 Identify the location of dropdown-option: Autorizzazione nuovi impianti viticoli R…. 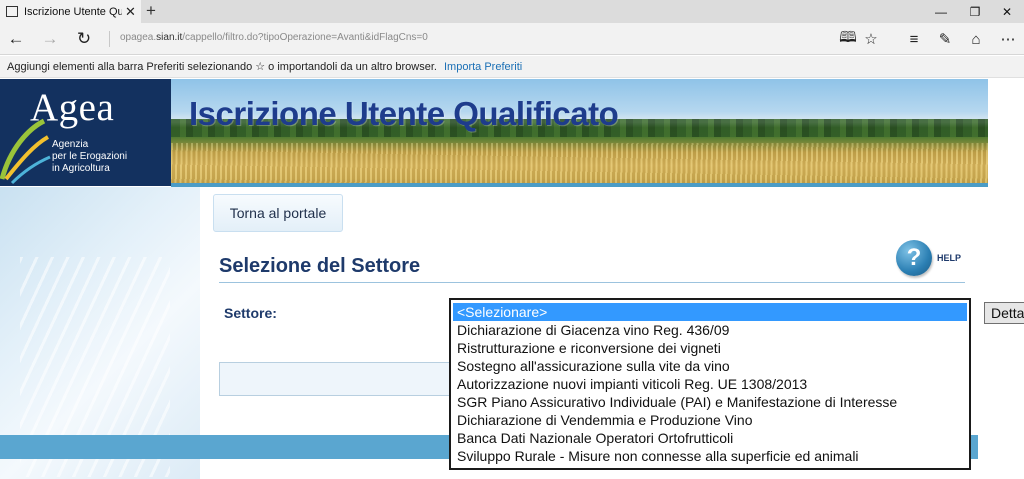
(710, 384).